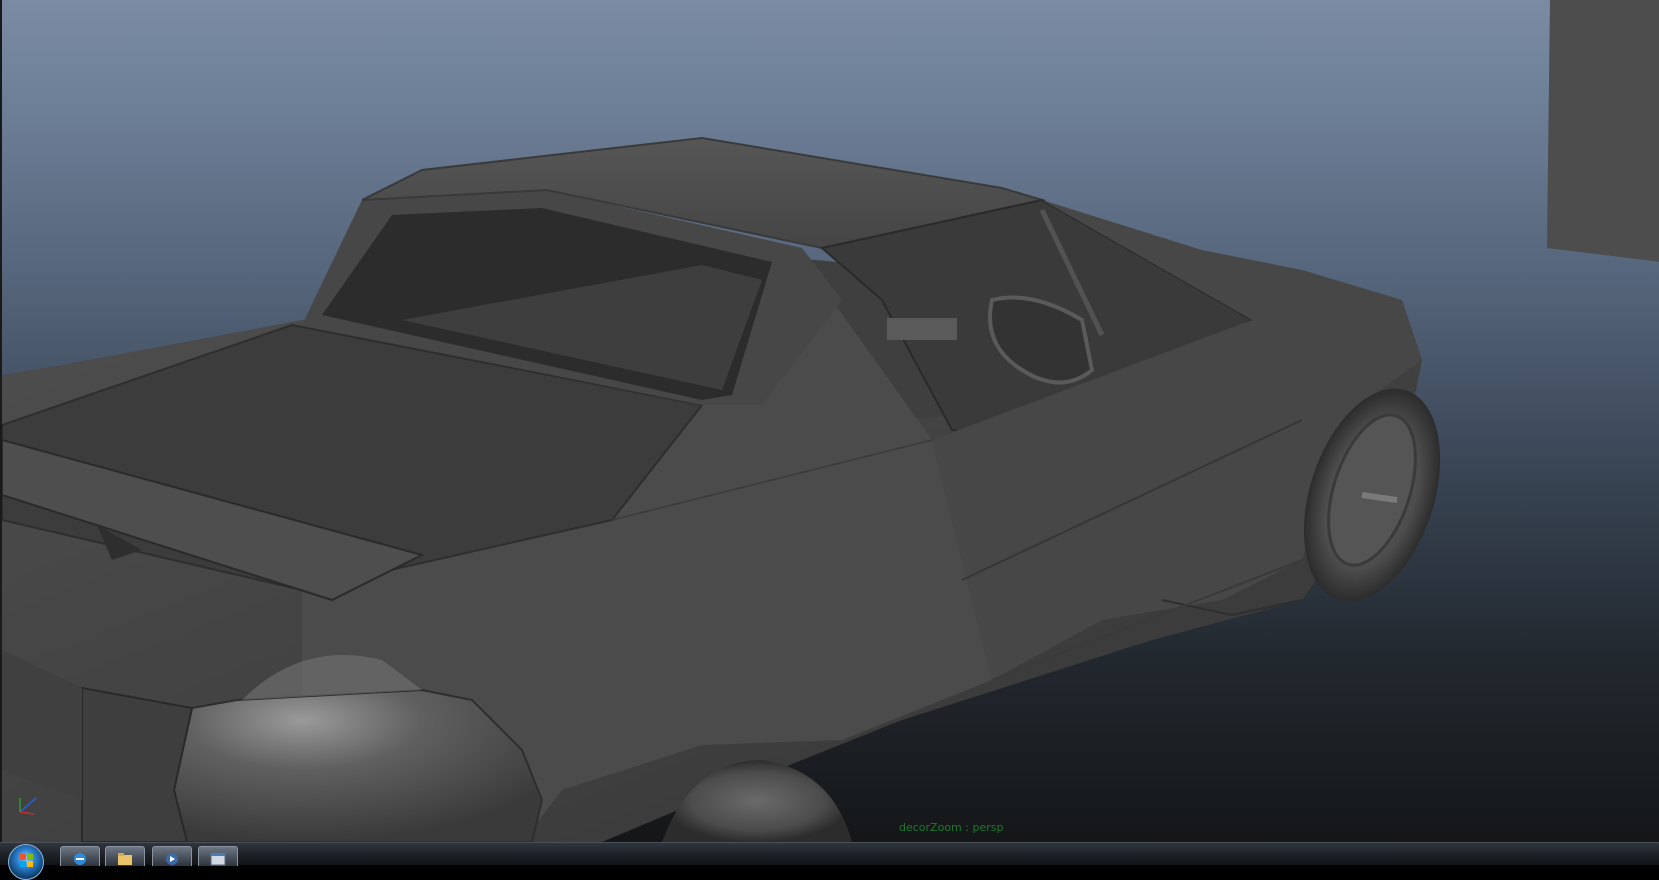  I want to click on window-icon, so click(218, 859).